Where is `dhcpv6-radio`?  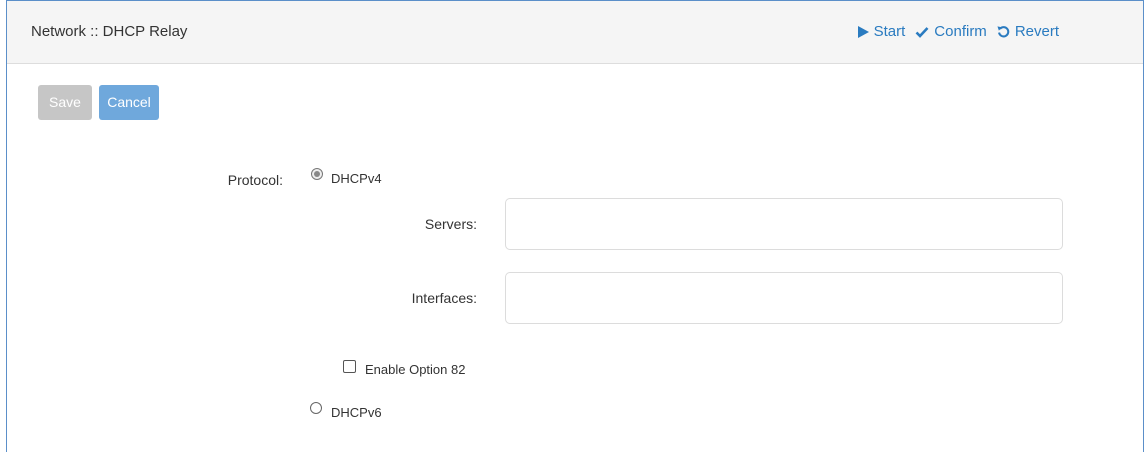 dhcpv6-radio is located at coordinates (316, 408).